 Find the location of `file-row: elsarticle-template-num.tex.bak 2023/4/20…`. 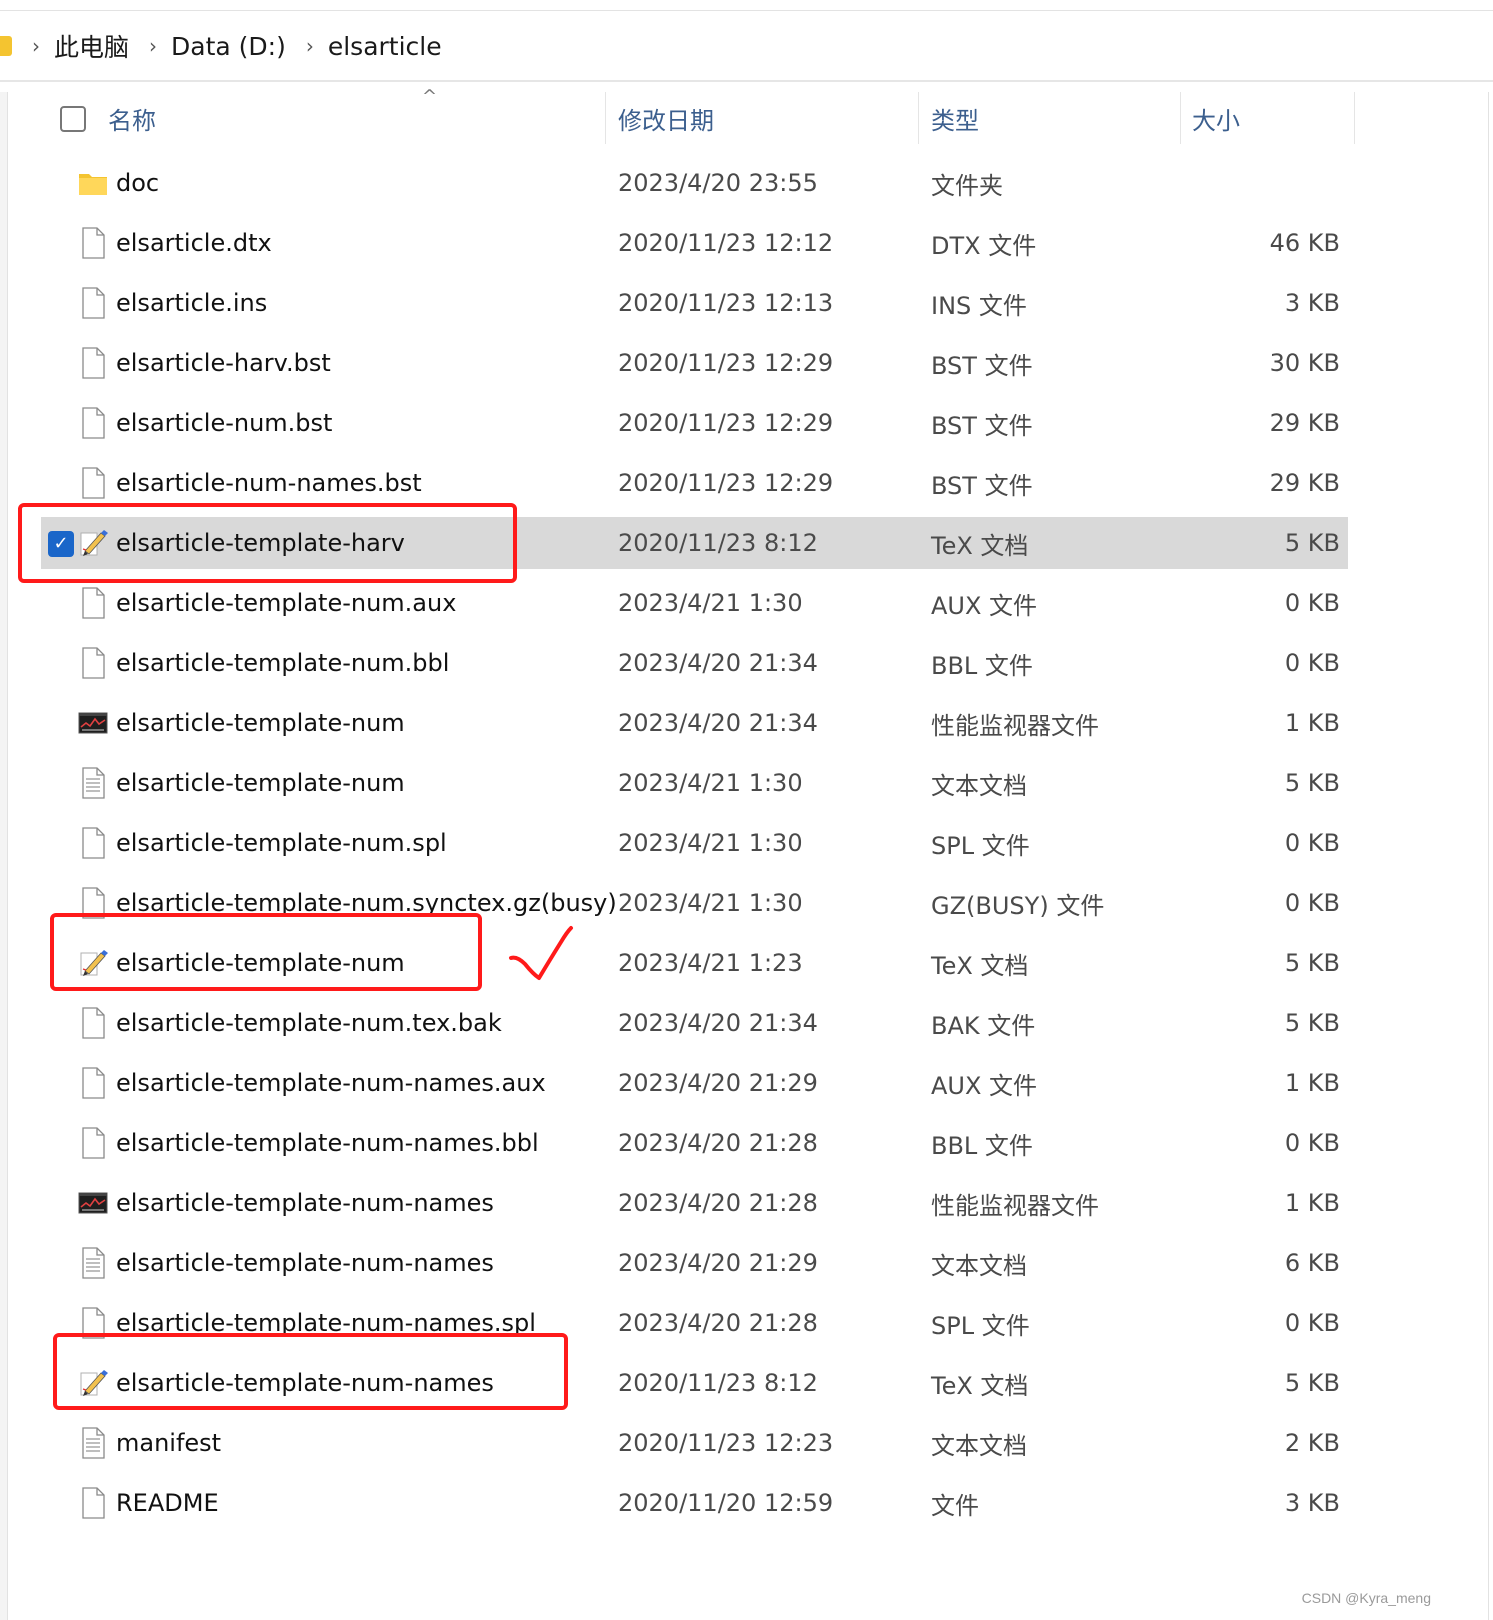

file-row: elsarticle-template-num.tex.bak 2023/4/20… is located at coordinates (746, 1023).